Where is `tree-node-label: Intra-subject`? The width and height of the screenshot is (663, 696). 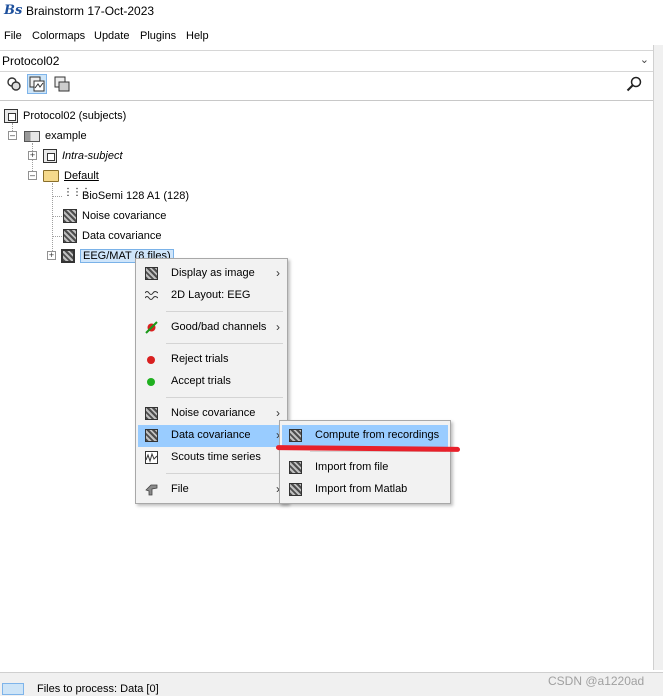 tree-node-label: Intra-subject is located at coordinates (92, 156).